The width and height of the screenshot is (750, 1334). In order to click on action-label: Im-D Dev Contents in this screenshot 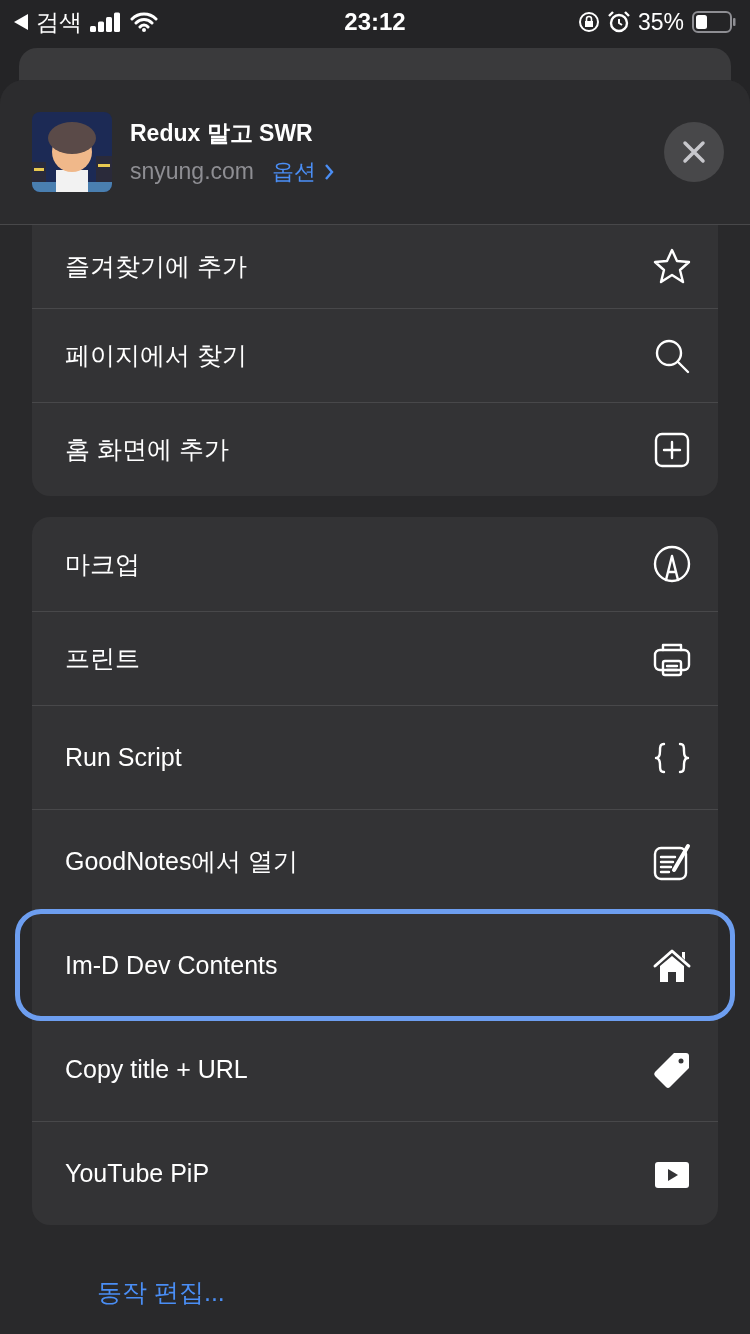, I will do `click(172, 965)`.